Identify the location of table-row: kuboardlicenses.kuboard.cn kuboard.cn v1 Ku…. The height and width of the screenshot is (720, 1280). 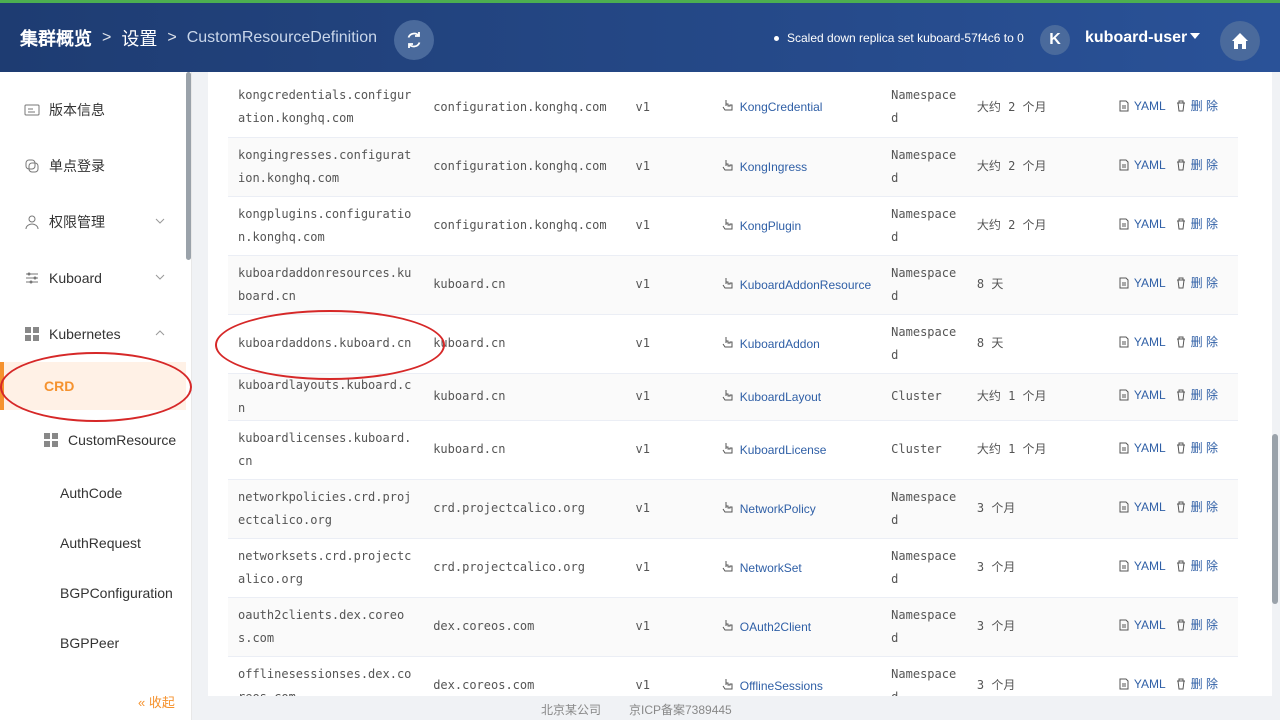
(733, 450).